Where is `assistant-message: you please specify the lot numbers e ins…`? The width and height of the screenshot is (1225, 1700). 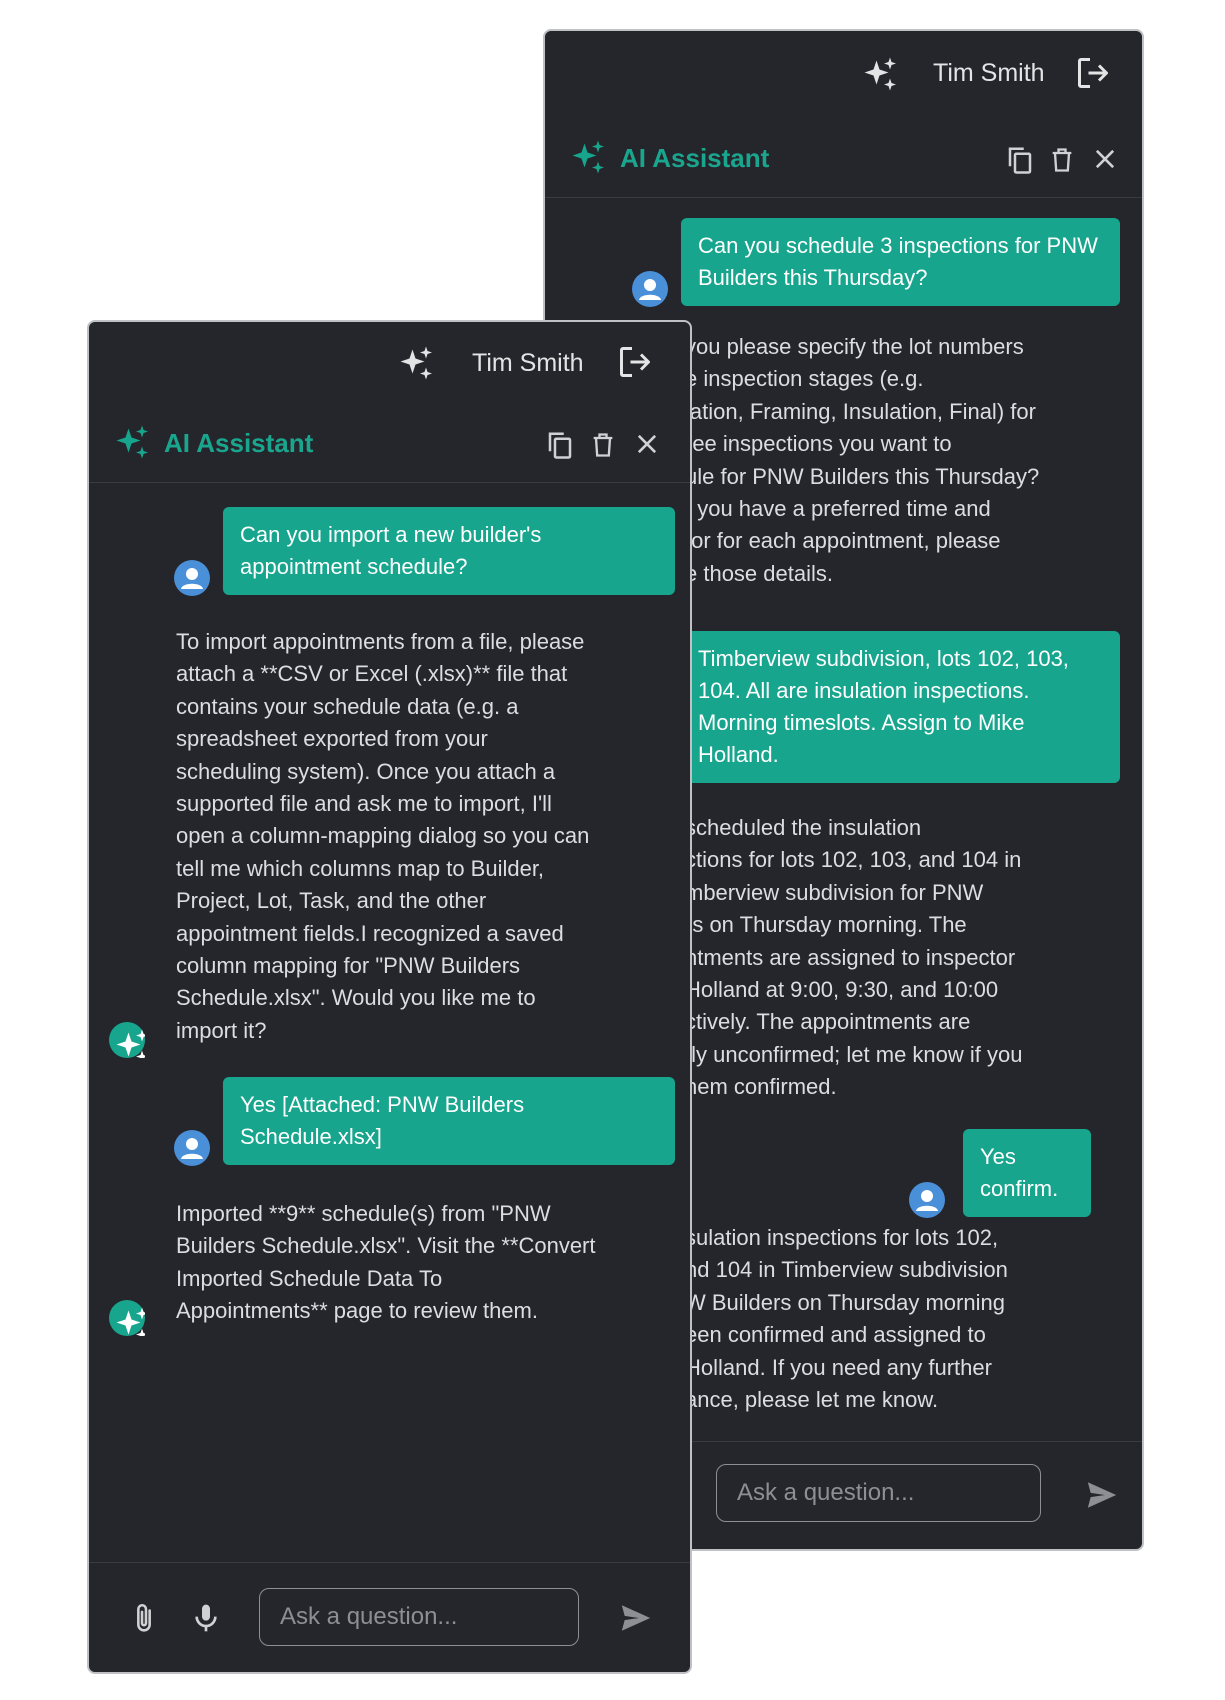
assistant-message: you please specify the lot numbers e ins… is located at coordinates (862, 460).